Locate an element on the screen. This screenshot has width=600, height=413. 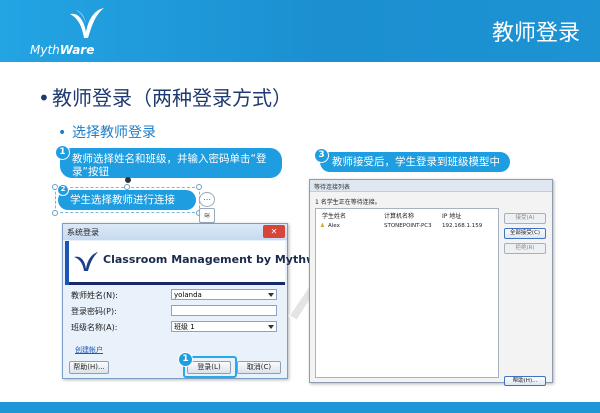
teacher-name-select: yolanda is located at coordinates (224, 294).